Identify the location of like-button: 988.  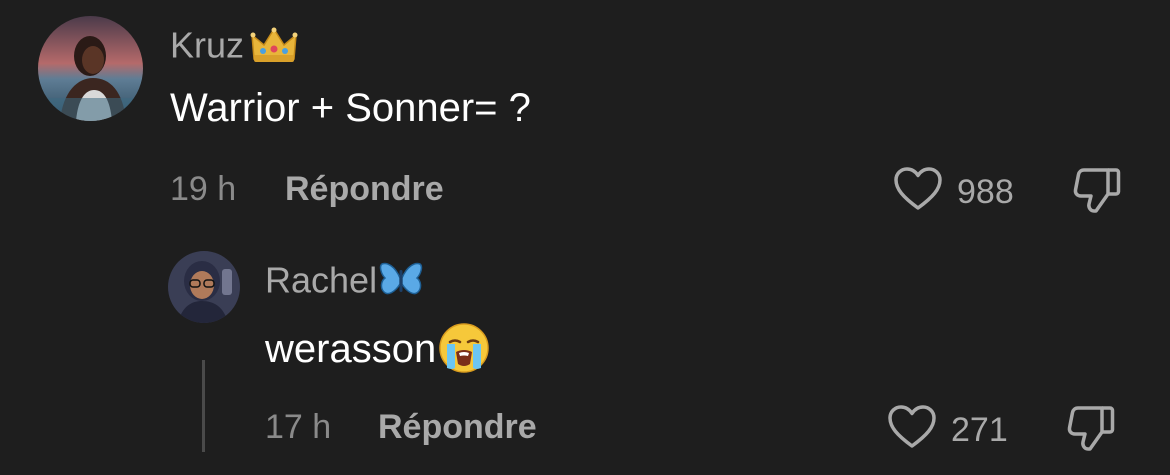
(953, 191).